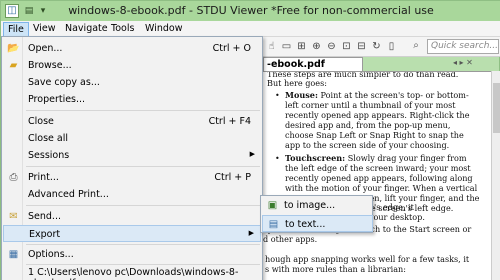 Image resolution: width=500 pixels, height=280 pixels. I want to click on scrollbar-thumb, so click(496, 108).